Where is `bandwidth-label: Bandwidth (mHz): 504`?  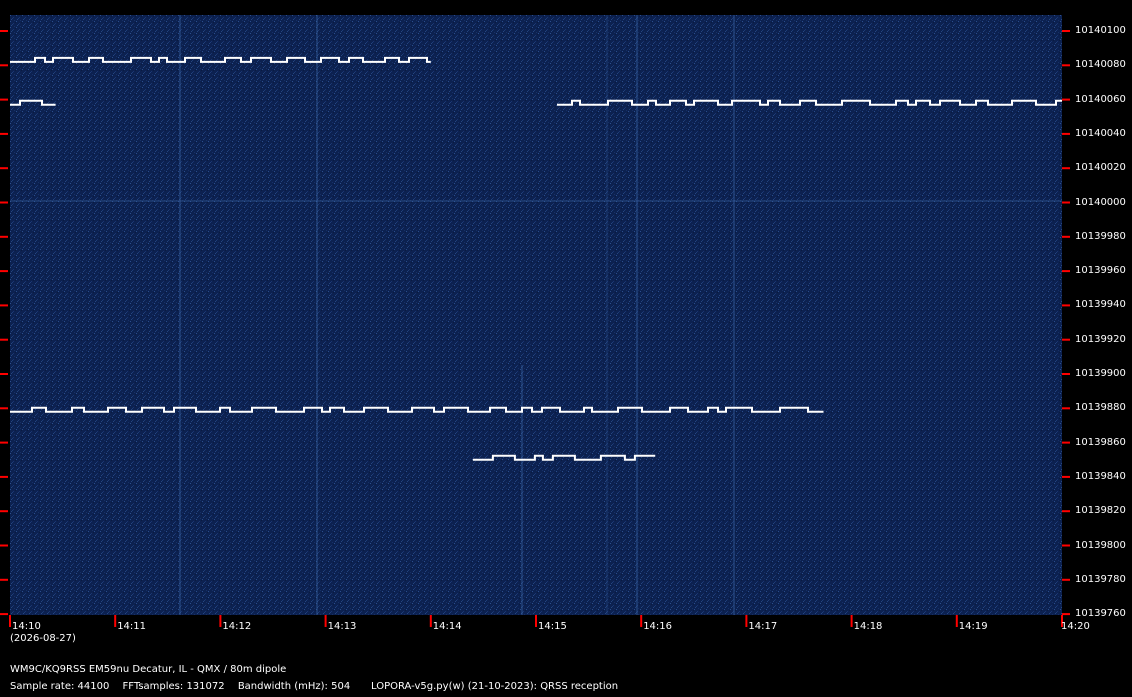
bandwidth-label: Bandwidth (mHz): 504 is located at coordinates (294, 686).